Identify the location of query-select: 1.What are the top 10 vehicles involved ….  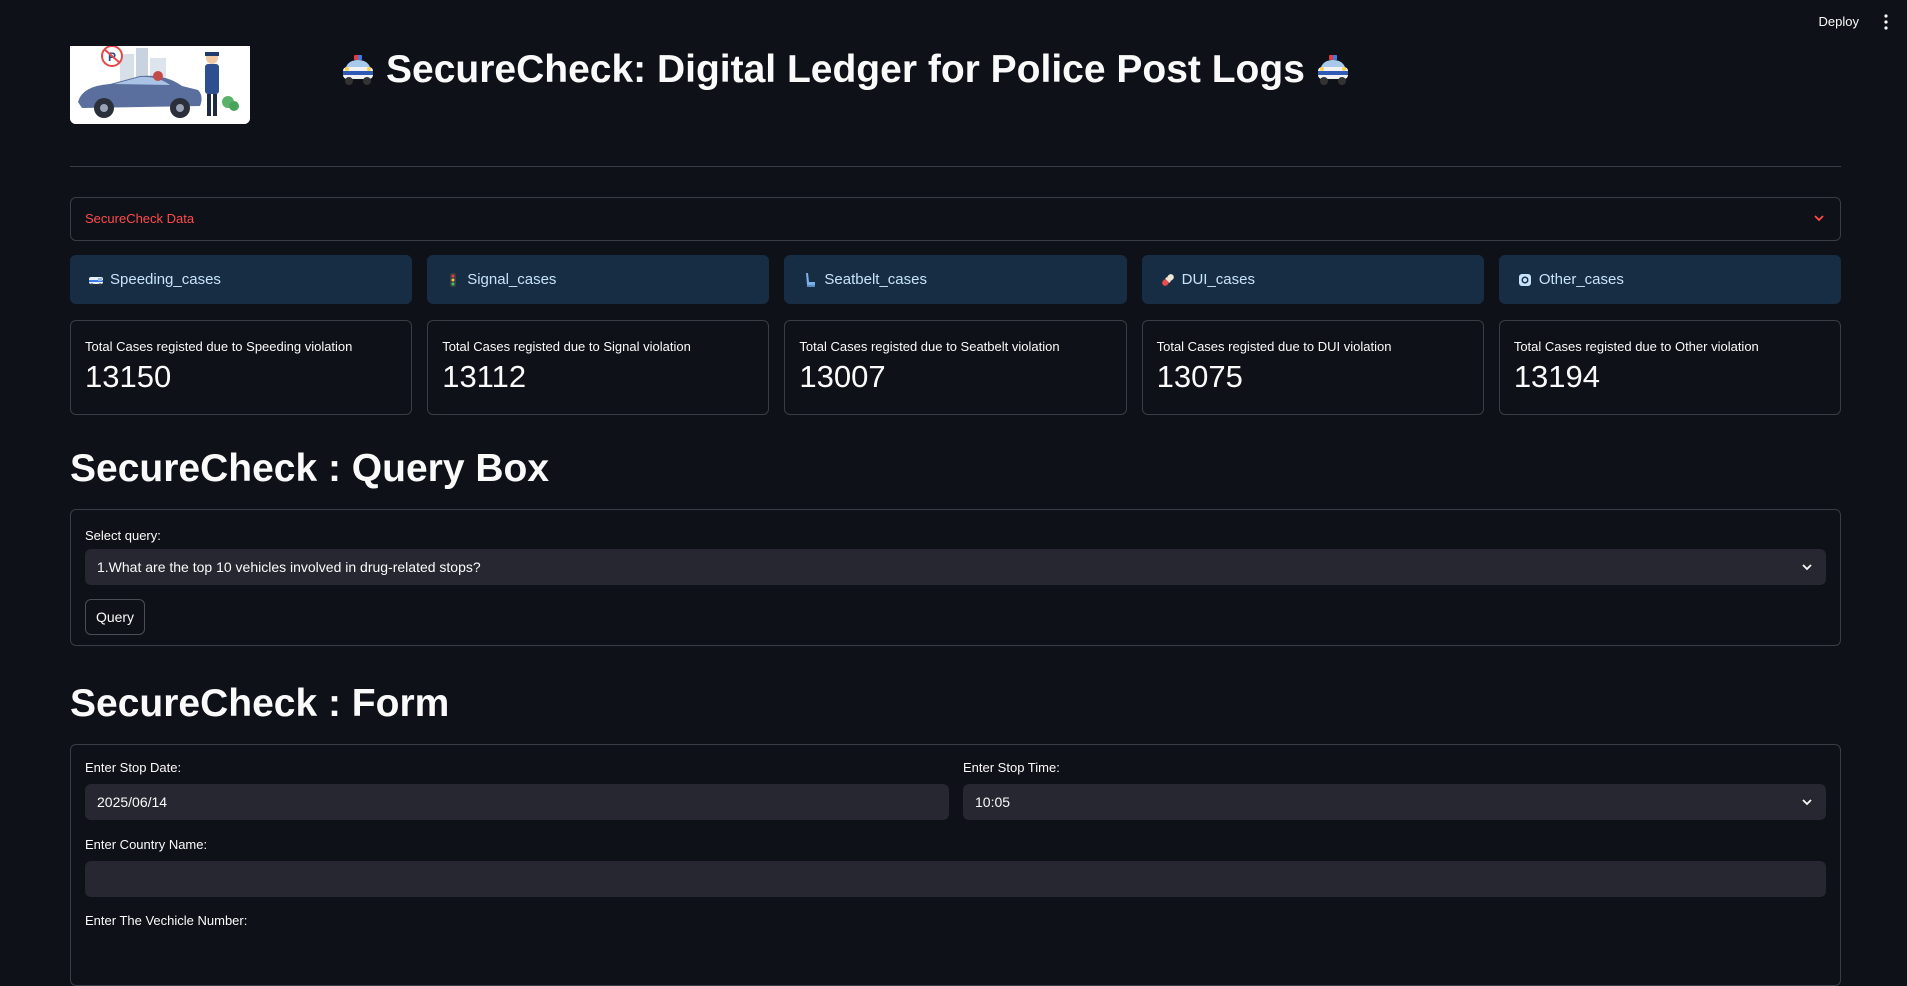
(955, 567).